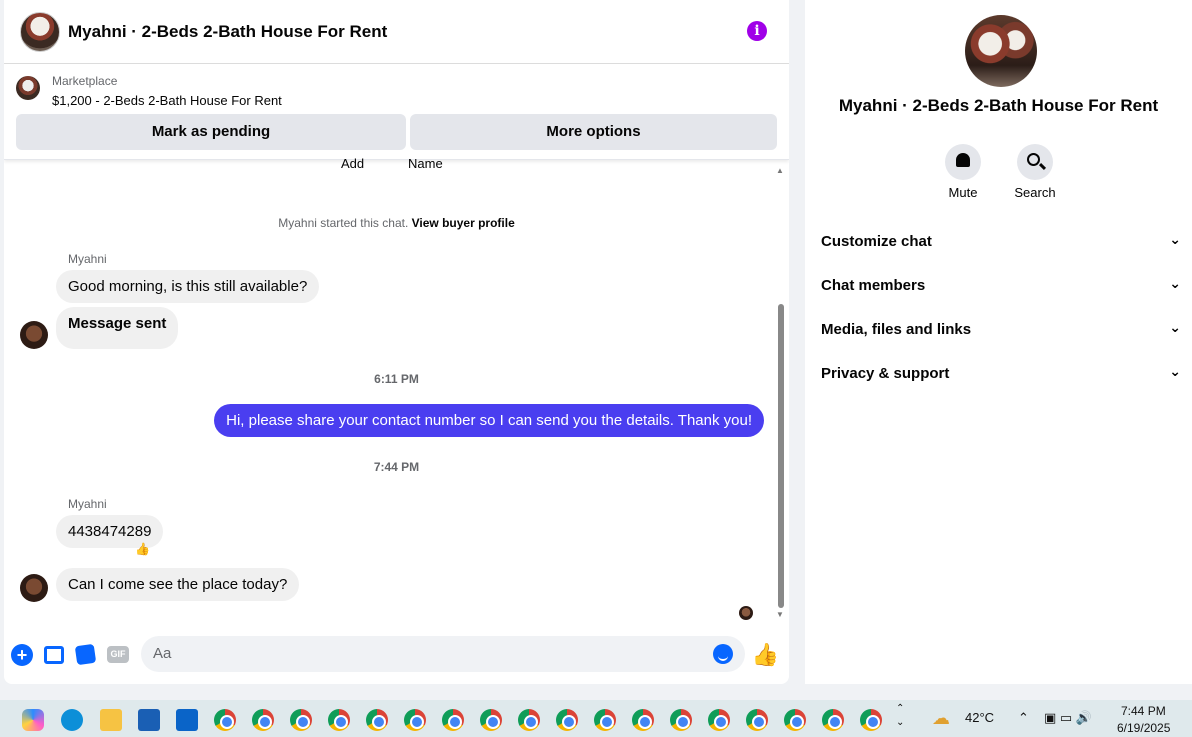 The width and height of the screenshot is (1192, 737). Describe the element at coordinates (593, 132) in the screenshot. I see `more-options-button: More options` at that location.